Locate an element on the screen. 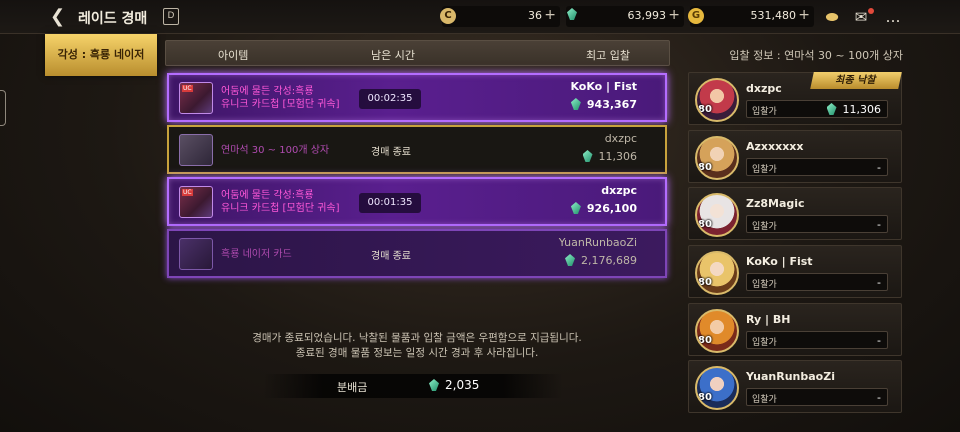 Image resolution: width=960 pixels, height=432 pixels. column-time: 남은 시간 is located at coordinates (393, 55).